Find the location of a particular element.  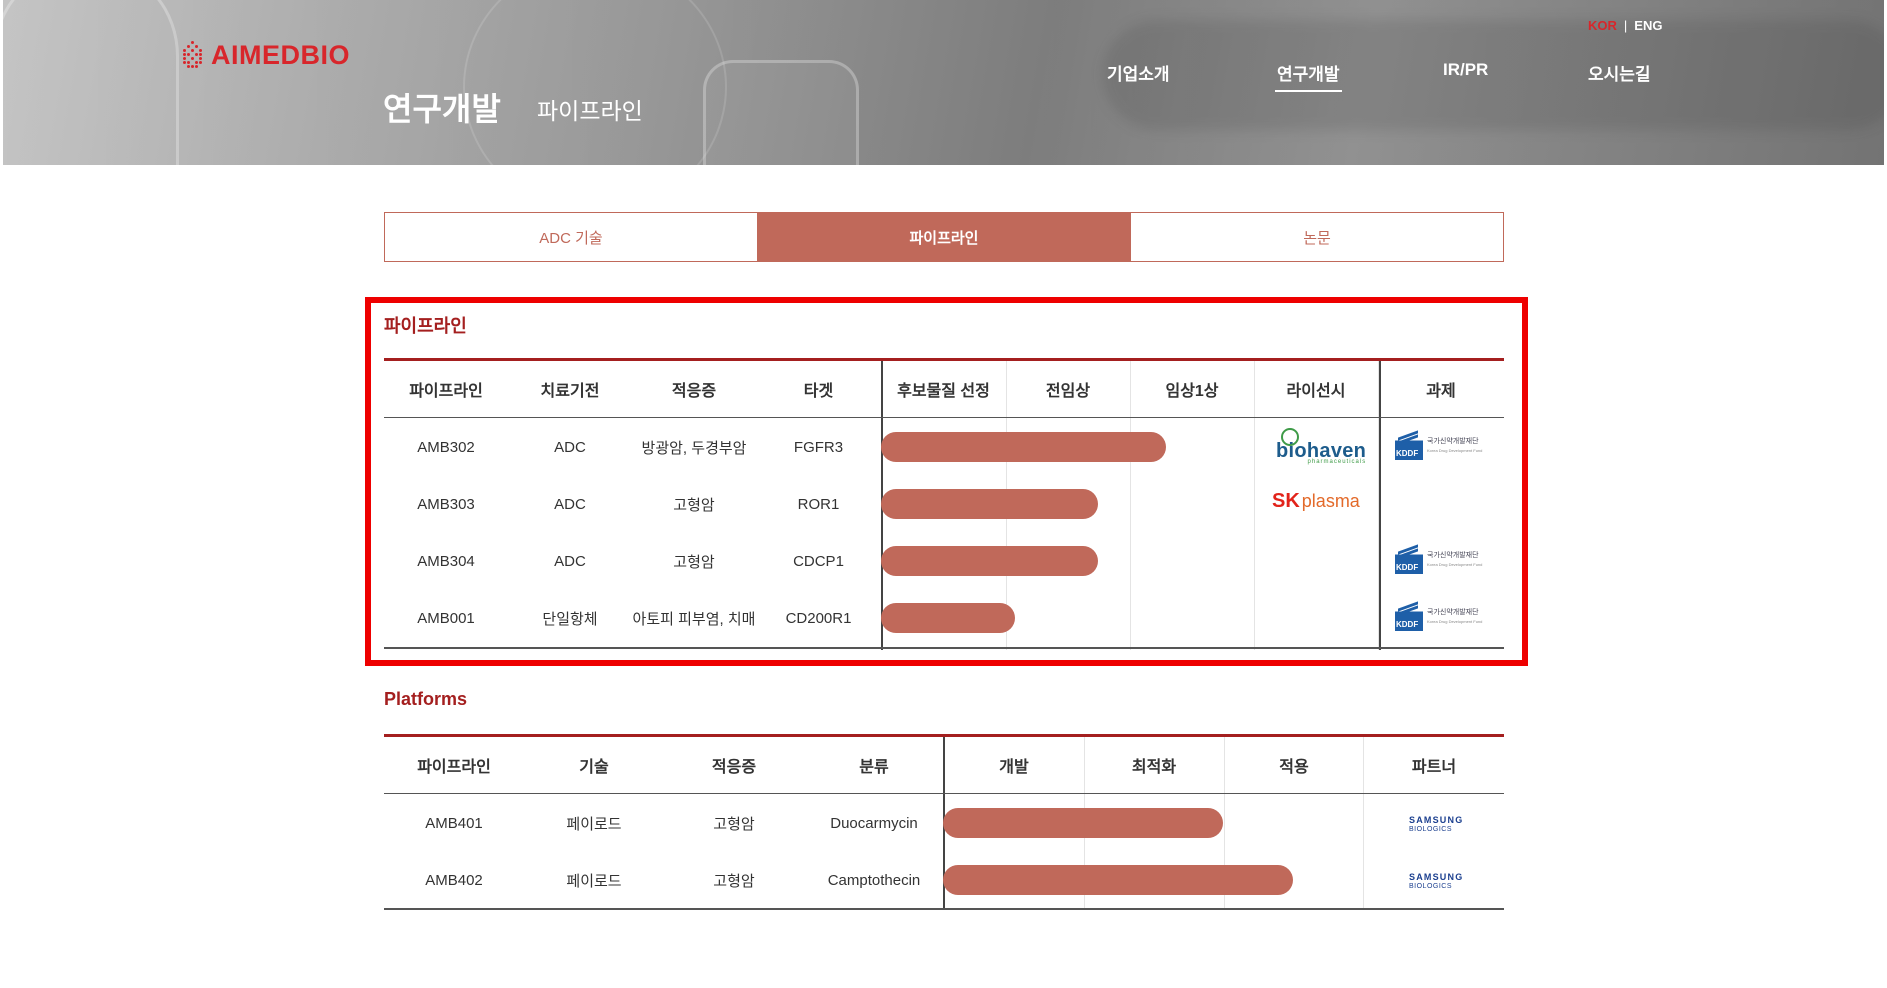

site-logo: AIMEDBIO is located at coordinates (265, 55).